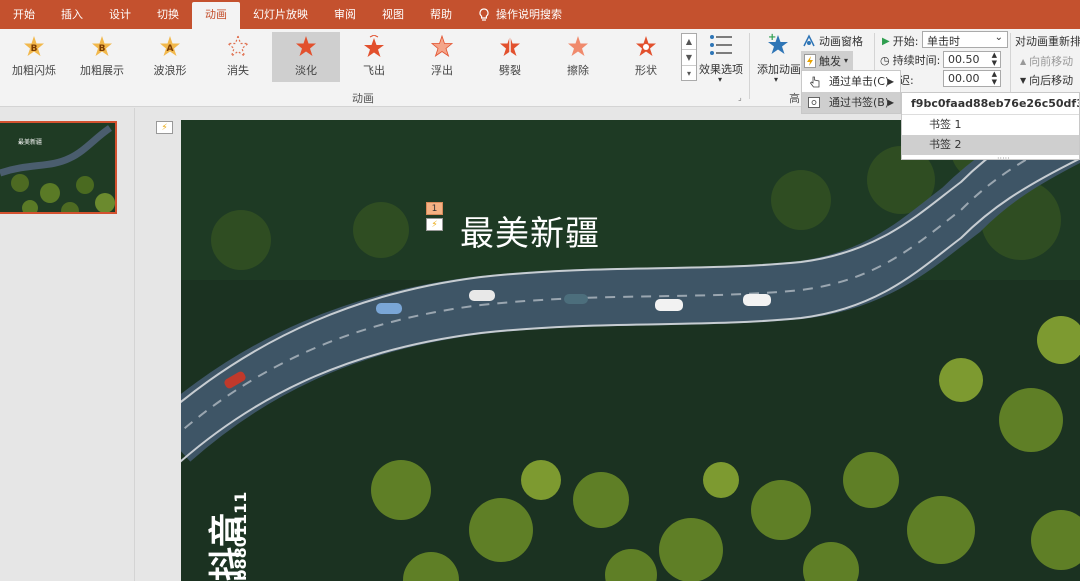 The height and width of the screenshot is (581, 1080). I want to click on media-id-header: f9bc0faad88eb76e26c50df35ecda8, so click(990, 104).